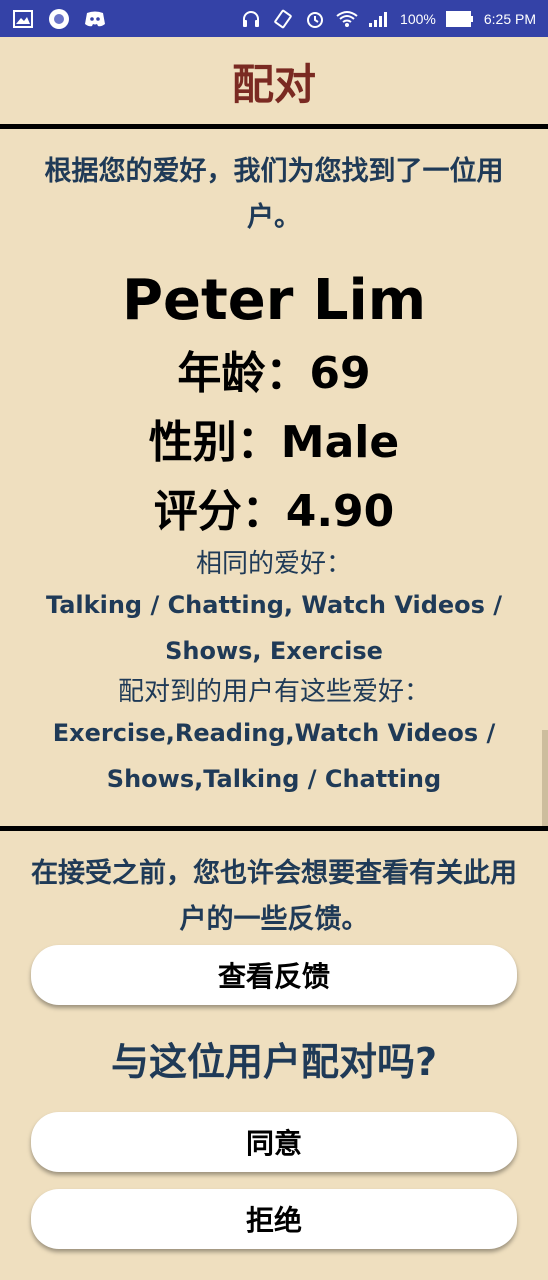 The image size is (548, 1280). I want to click on headphones-icon, so click(251, 19).